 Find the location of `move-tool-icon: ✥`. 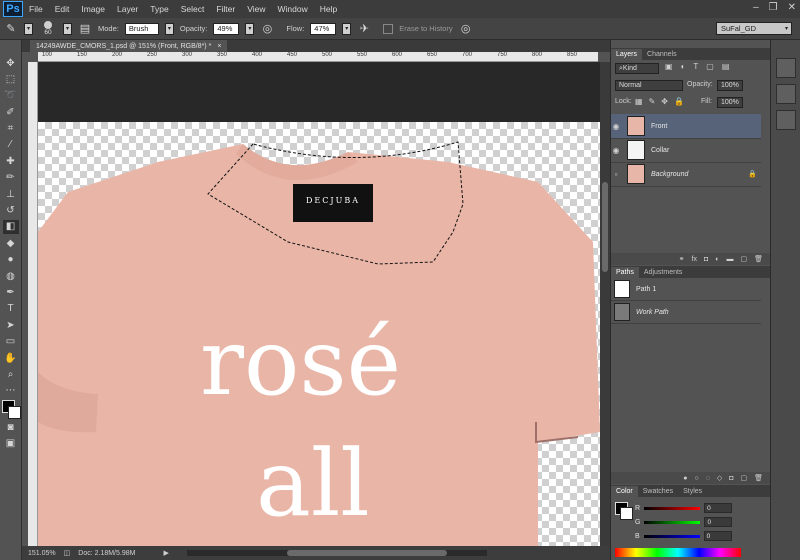

move-tool-icon: ✥ is located at coordinates (11, 63).